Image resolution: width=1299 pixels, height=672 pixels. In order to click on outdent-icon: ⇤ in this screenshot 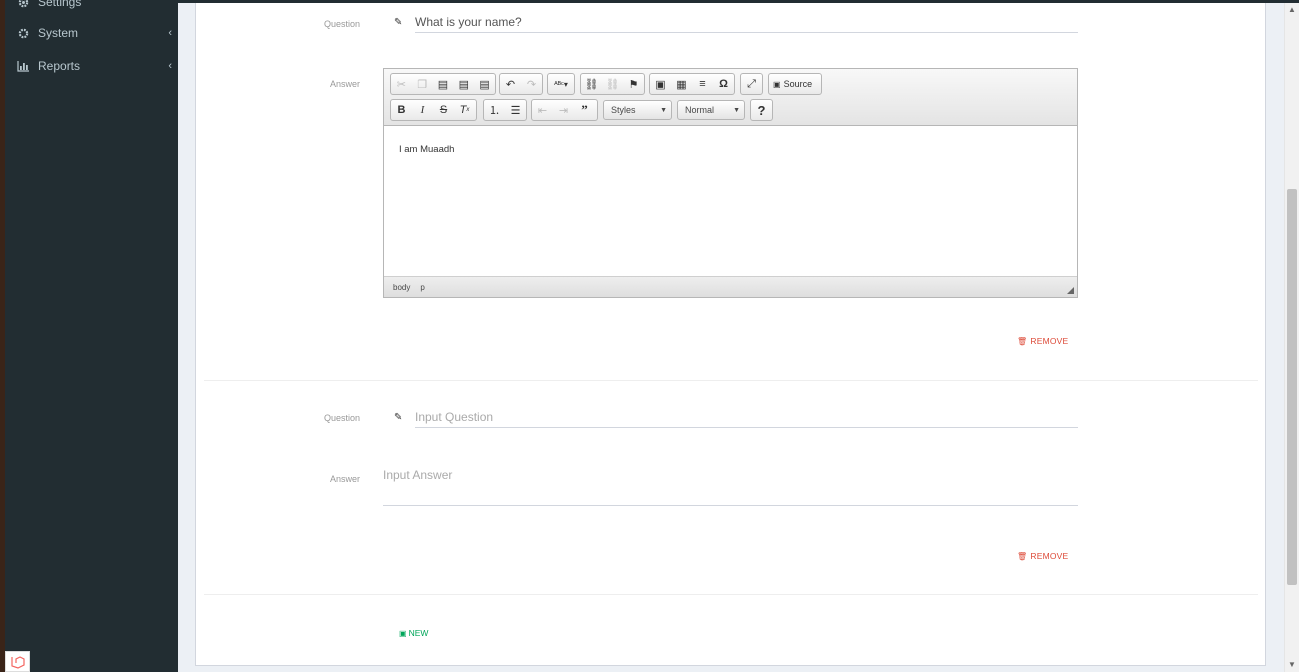, I will do `click(542, 110)`.